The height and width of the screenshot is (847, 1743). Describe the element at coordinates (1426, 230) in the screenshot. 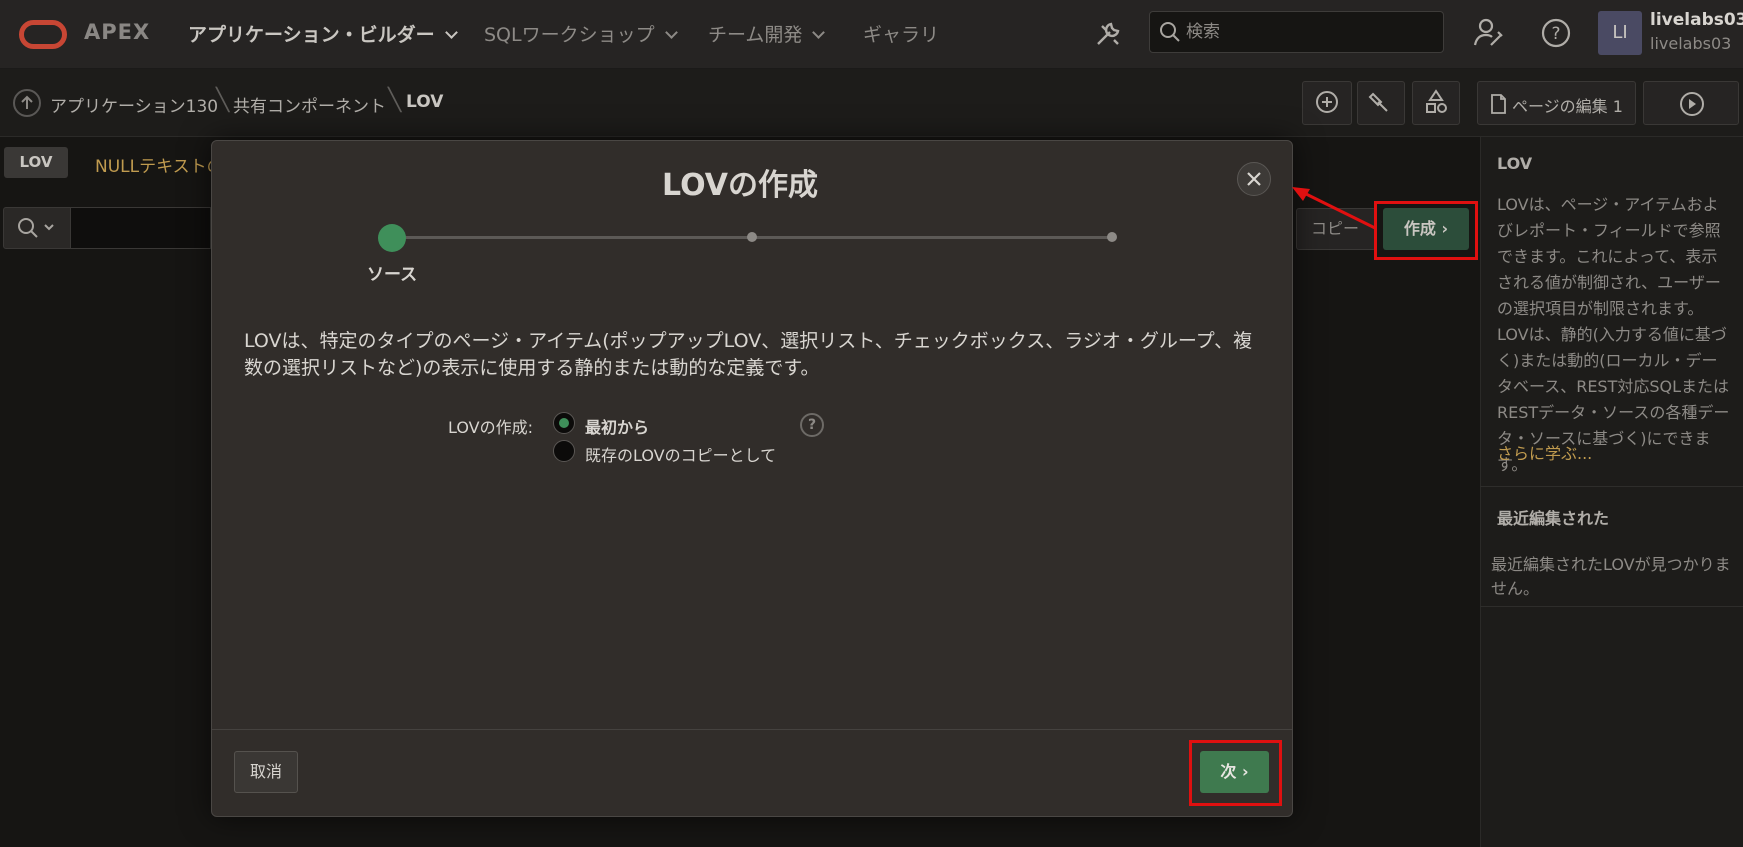

I see `highlight-create-button` at that location.